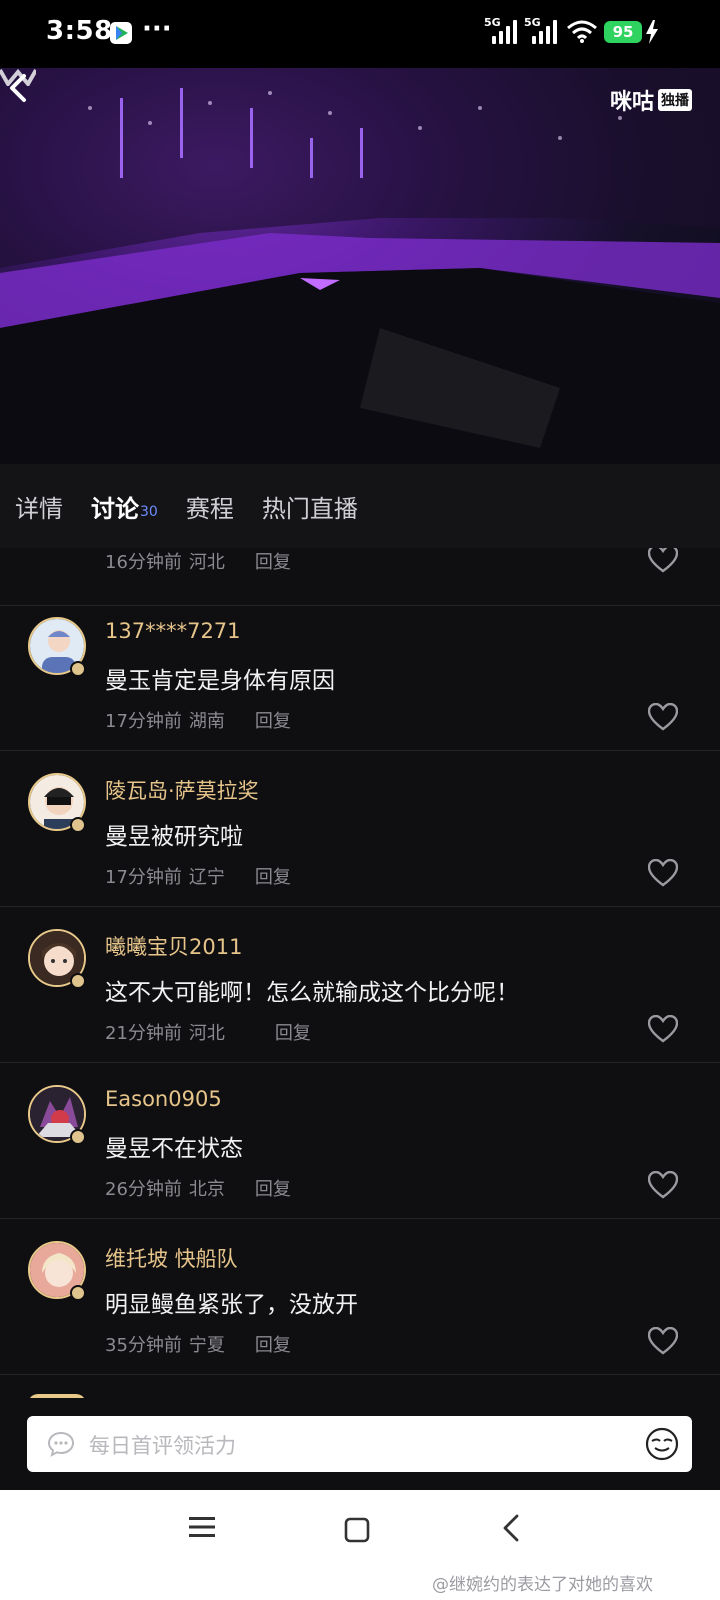  What do you see at coordinates (162, 1446) in the screenshot?
I see `comment-input-placeholder: 每日首评领活力` at bounding box center [162, 1446].